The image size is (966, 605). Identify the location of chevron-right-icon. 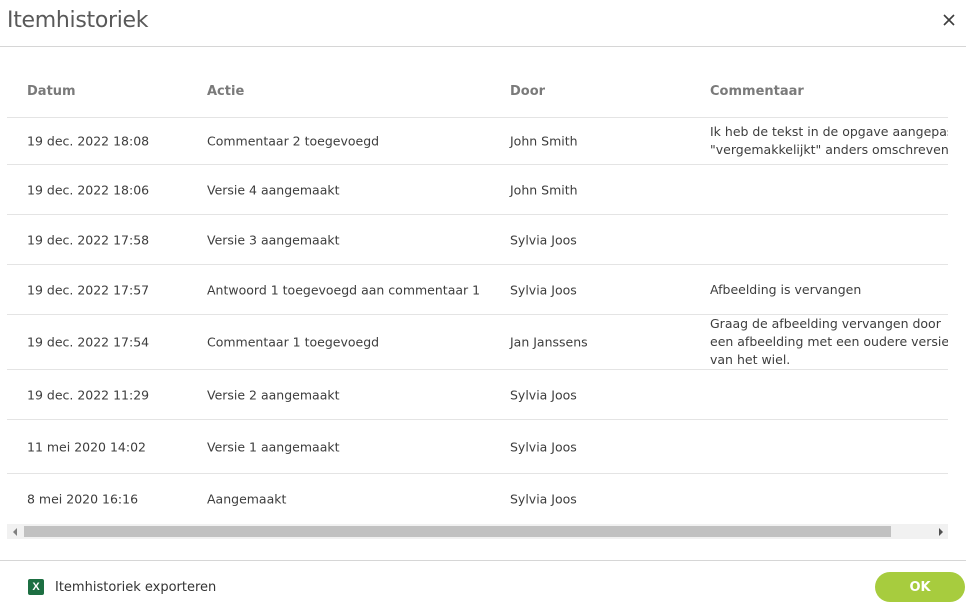
(940, 531).